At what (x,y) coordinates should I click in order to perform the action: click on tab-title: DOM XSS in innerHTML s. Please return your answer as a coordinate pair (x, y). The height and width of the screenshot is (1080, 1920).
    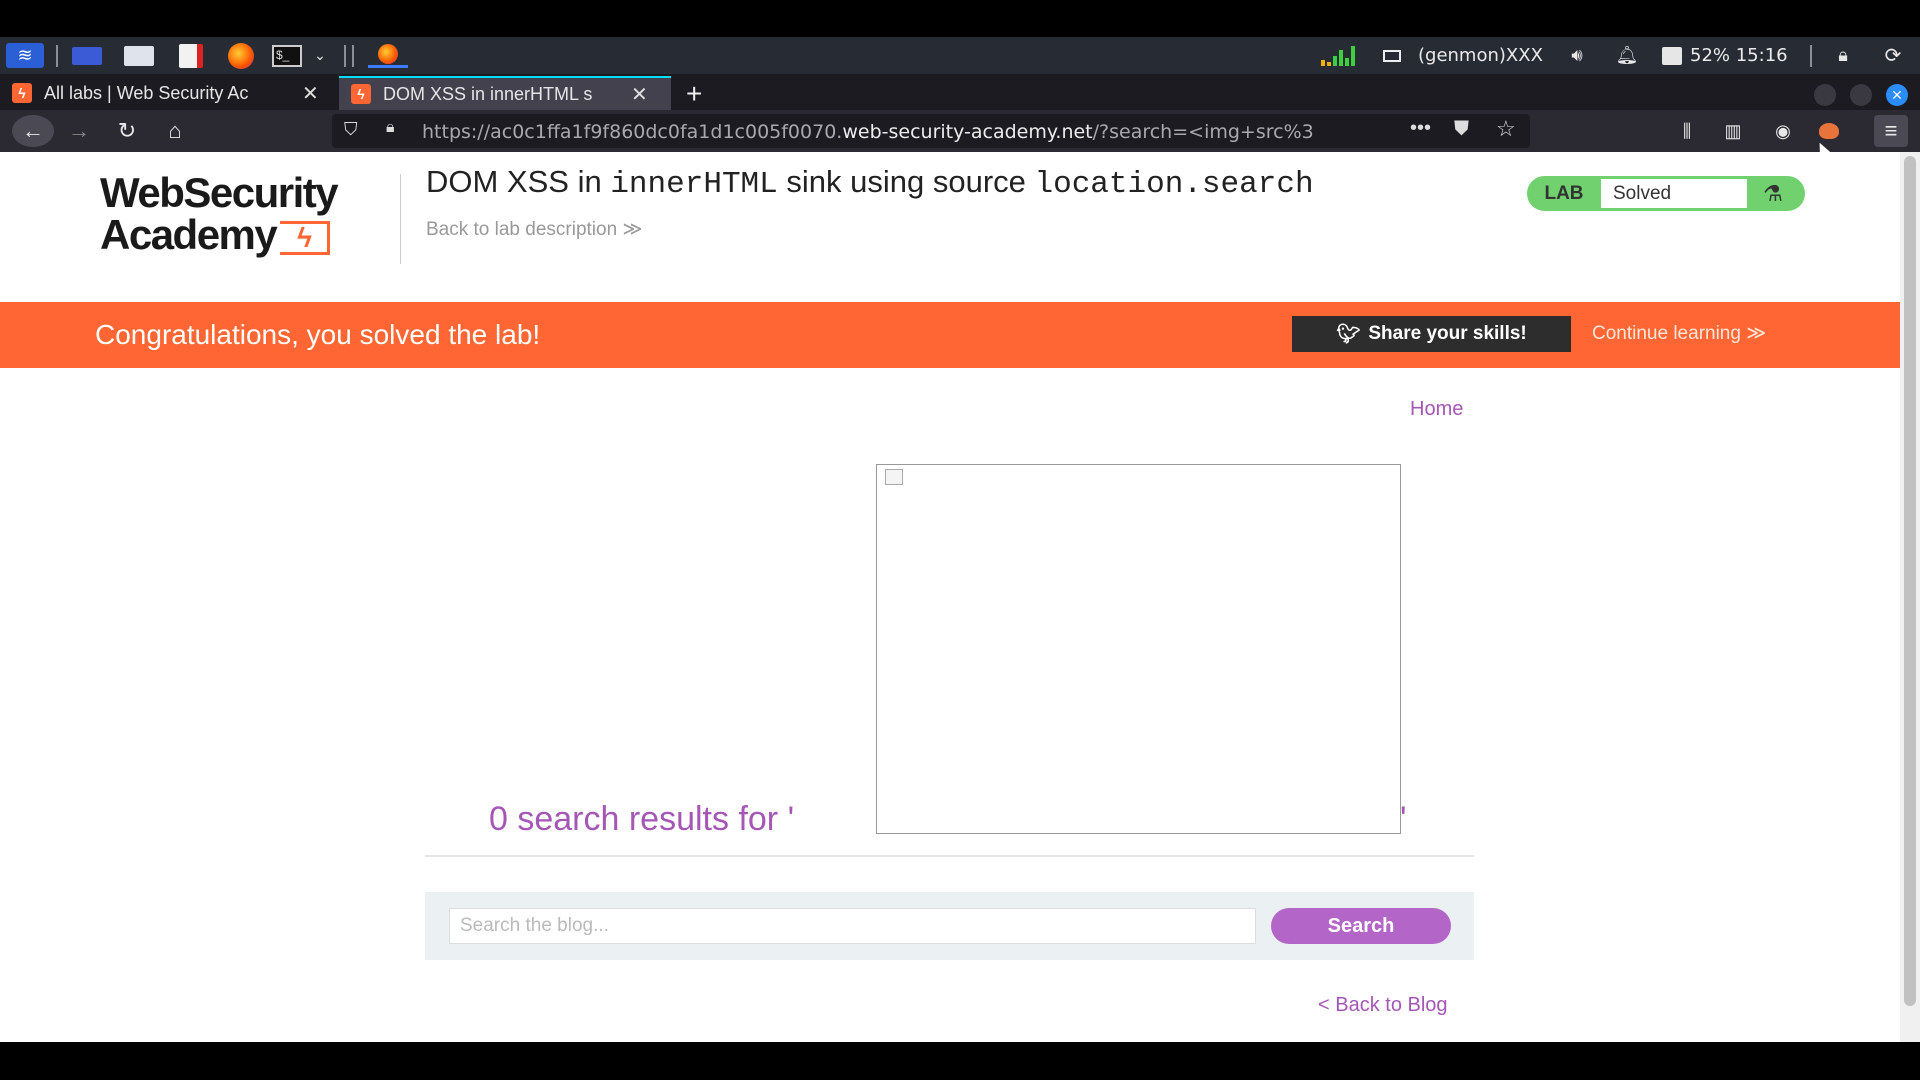
    Looking at the image, I should click on (488, 93).